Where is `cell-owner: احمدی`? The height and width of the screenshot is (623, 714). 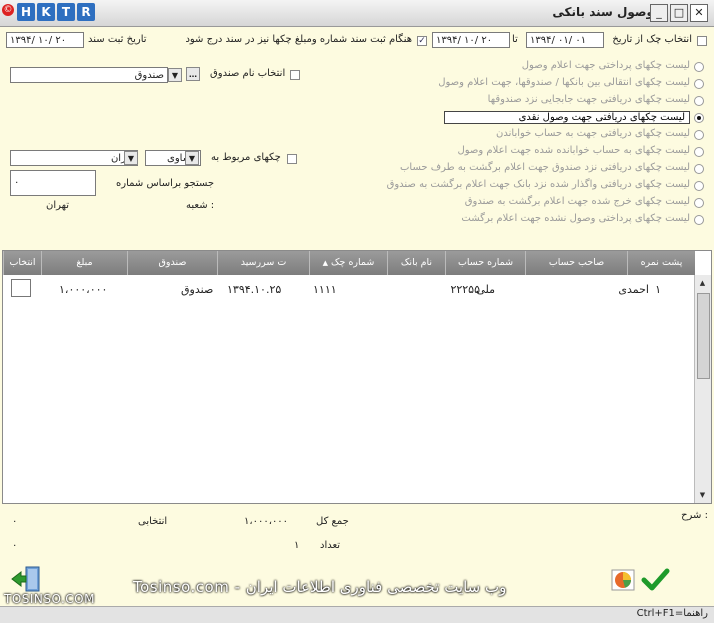 cell-owner: احمدی is located at coordinates (633, 289).